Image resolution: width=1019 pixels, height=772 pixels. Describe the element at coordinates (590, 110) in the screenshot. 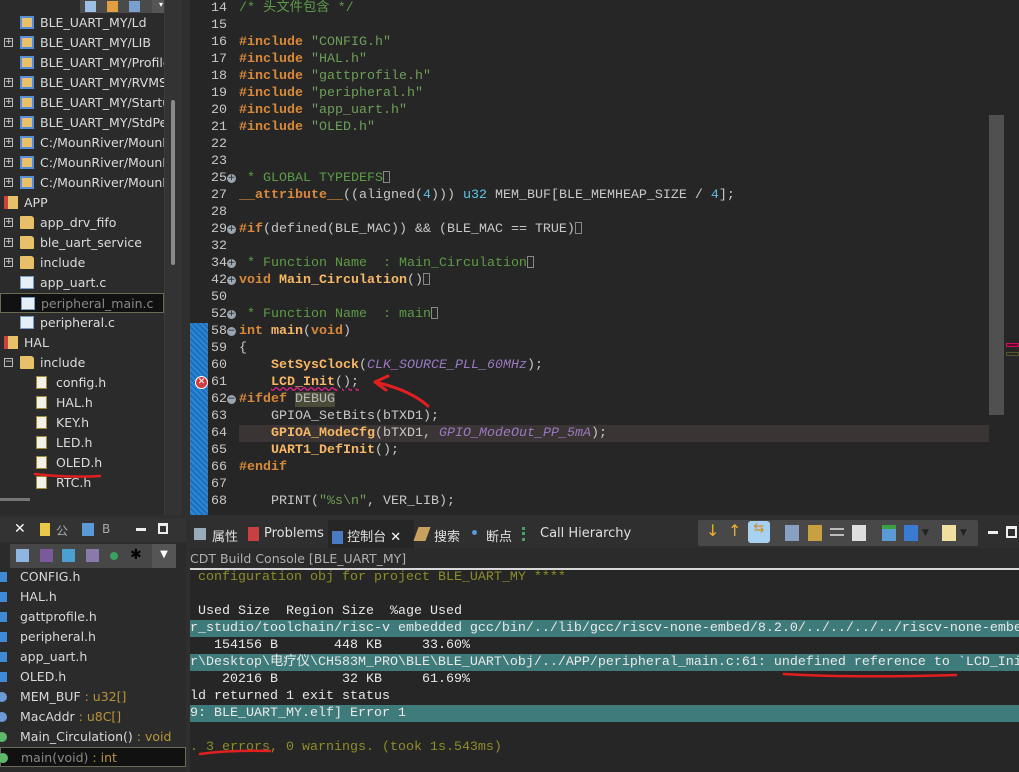

I see `code-line: 20 #include "app_uart.h"` at that location.